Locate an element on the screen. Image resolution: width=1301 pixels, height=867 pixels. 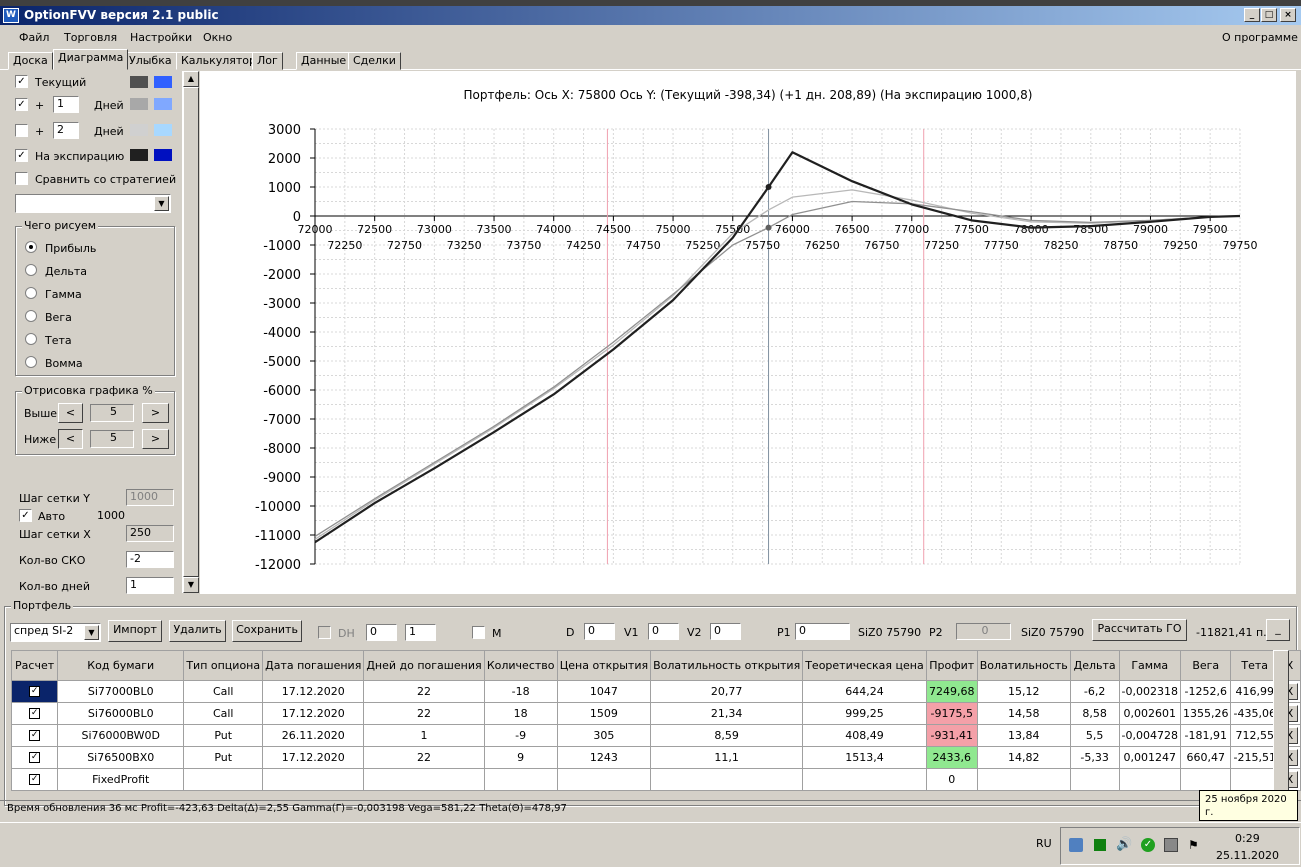
scroll-up-icon: ▲ is located at coordinates (191, 79).